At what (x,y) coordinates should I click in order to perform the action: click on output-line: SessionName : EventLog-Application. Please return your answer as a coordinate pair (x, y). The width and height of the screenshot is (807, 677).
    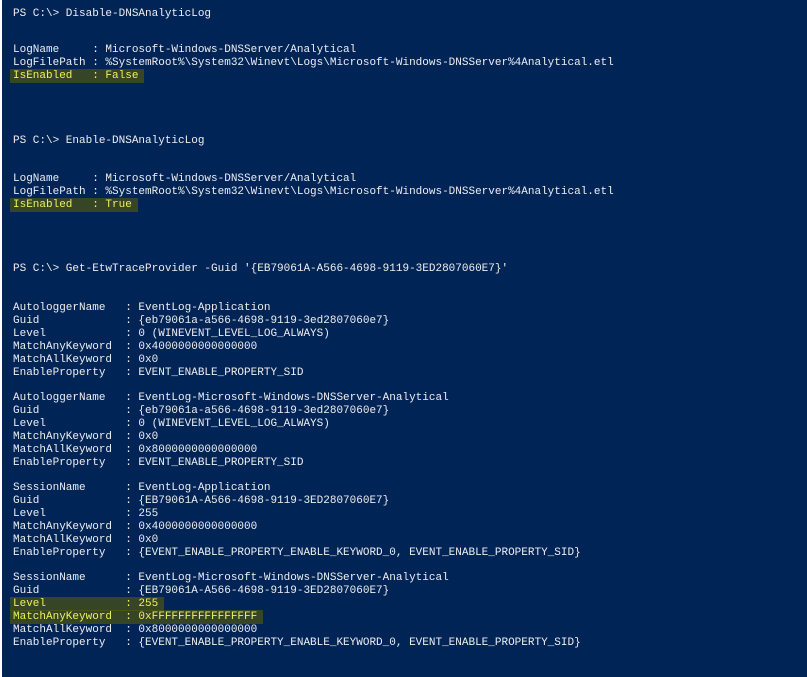
    Looking at the image, I should click on (141, 488).